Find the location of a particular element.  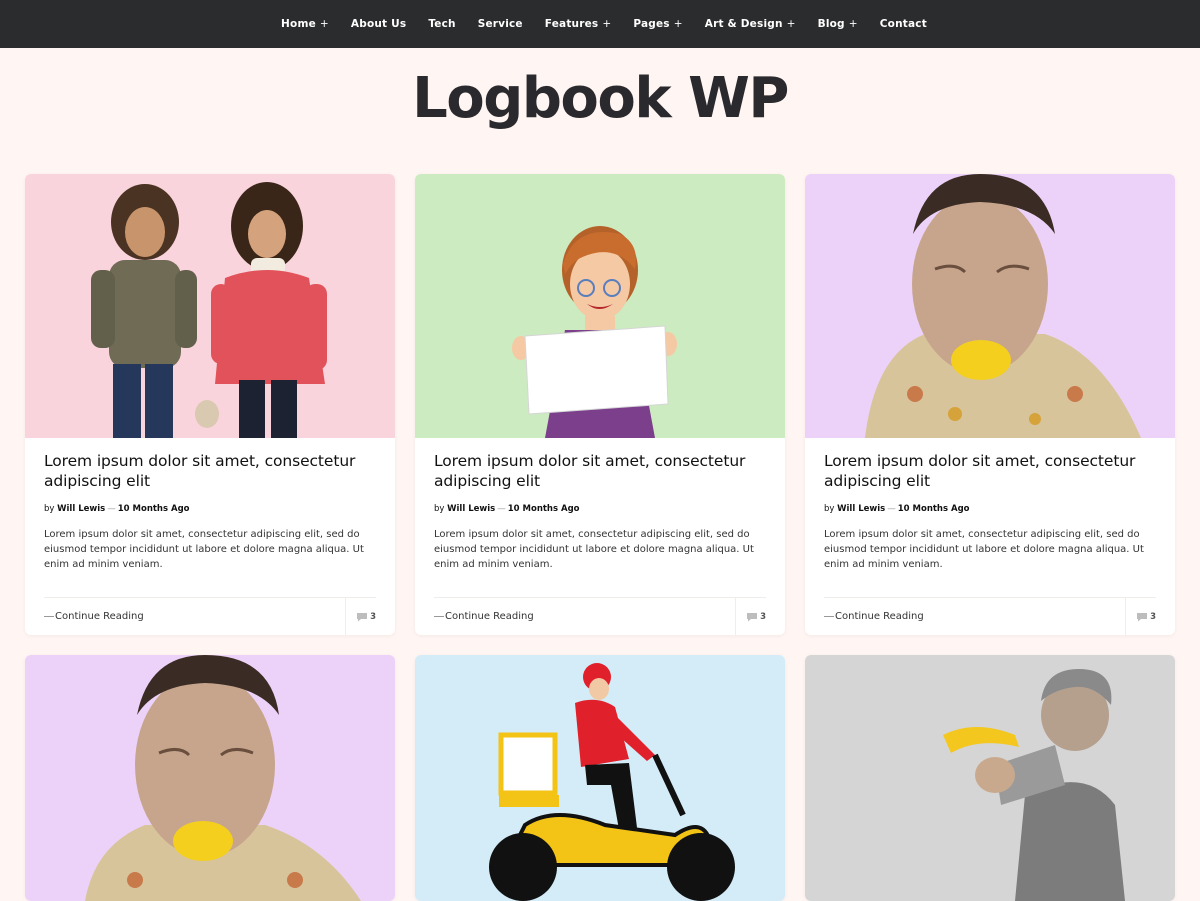

nav-item-label: Service is located at coordinates (500, 24).